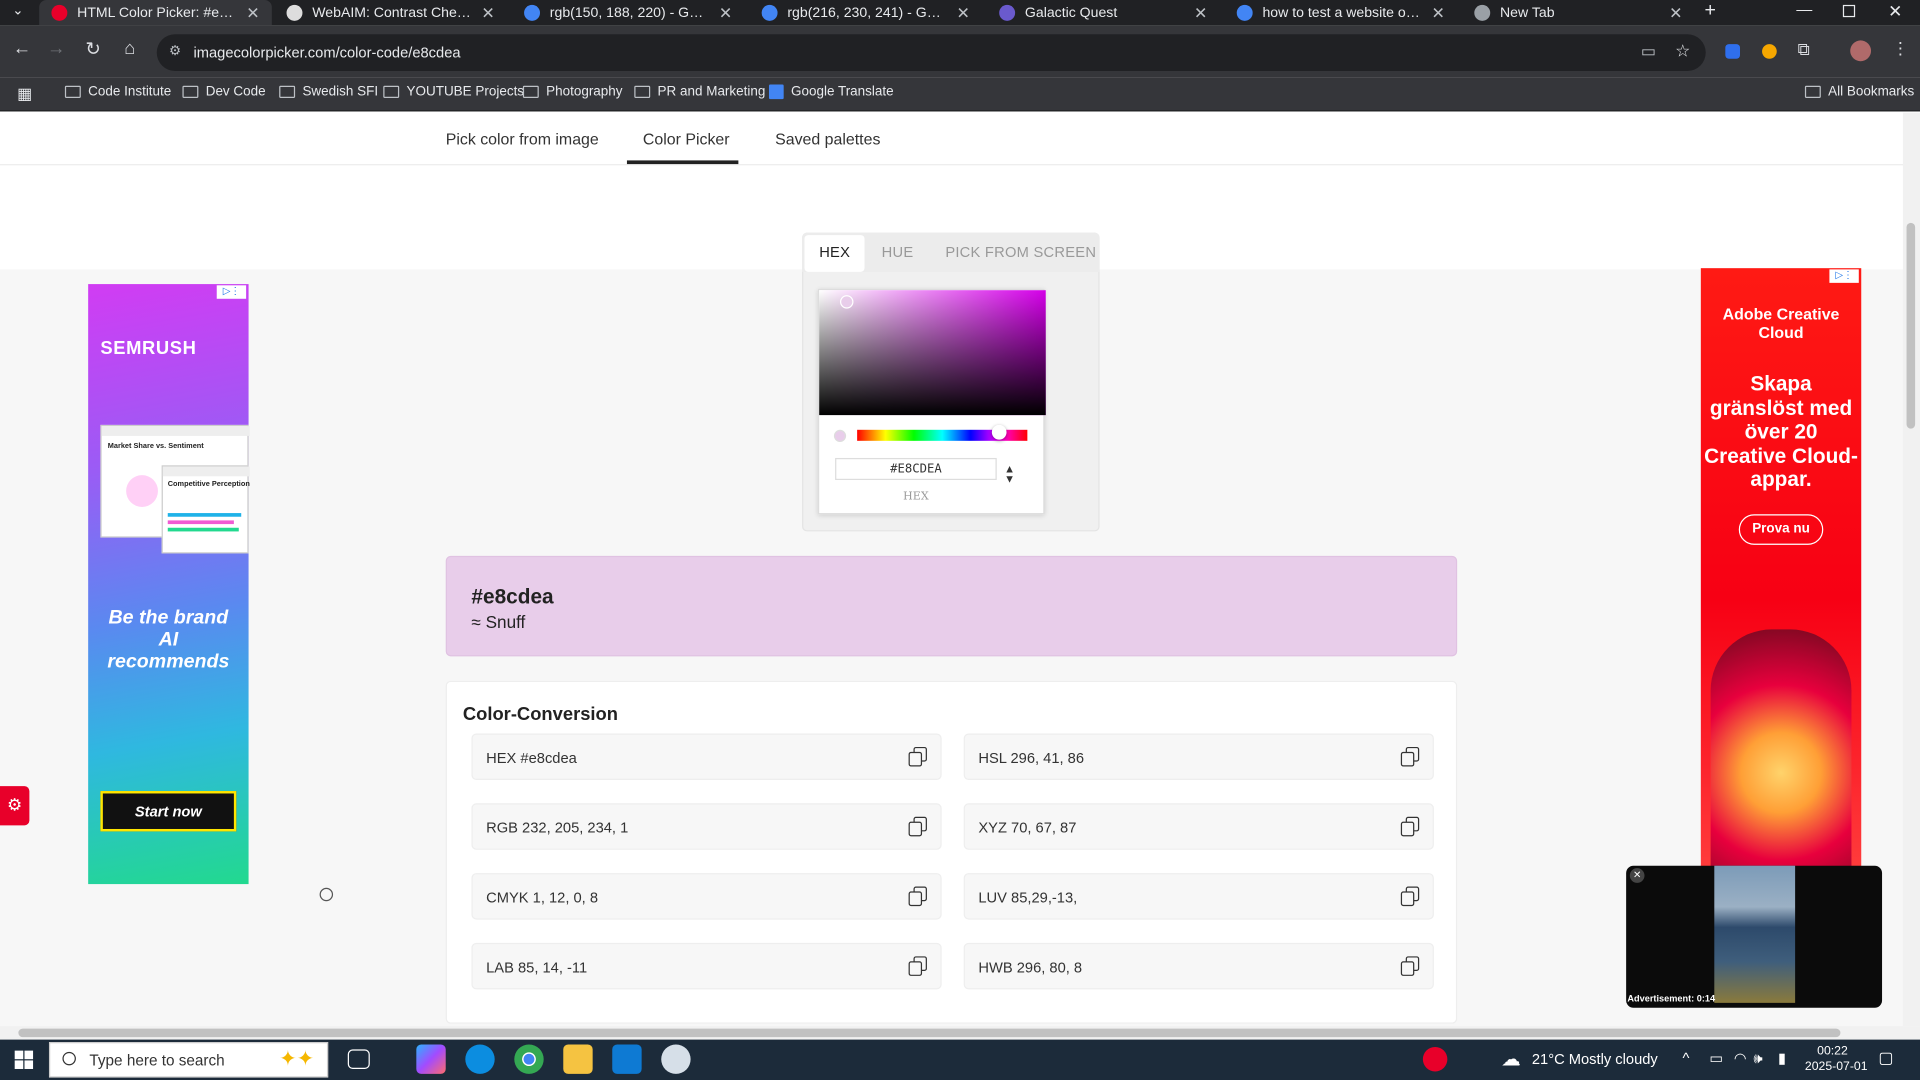 The height and width of the screenshot is (1080, 1920). Describe the element at coordinates (1911, 325) in the screenshot. I see `vertical-scroll-thumb` at that location.